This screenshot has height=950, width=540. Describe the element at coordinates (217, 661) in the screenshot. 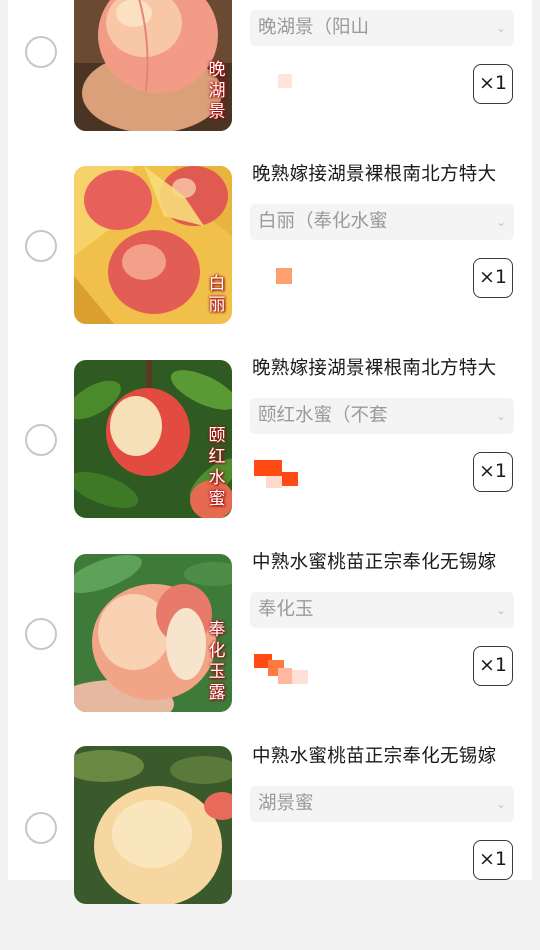

I see `thumbnail-caption: 奉化玉露` at that location.